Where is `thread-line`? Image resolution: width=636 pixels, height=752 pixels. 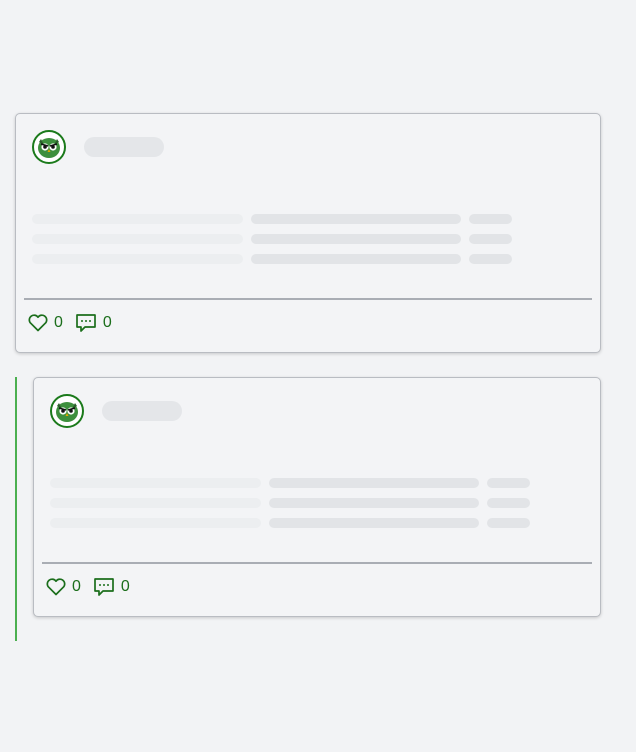 thread-line is located at coordinates (16, 509).